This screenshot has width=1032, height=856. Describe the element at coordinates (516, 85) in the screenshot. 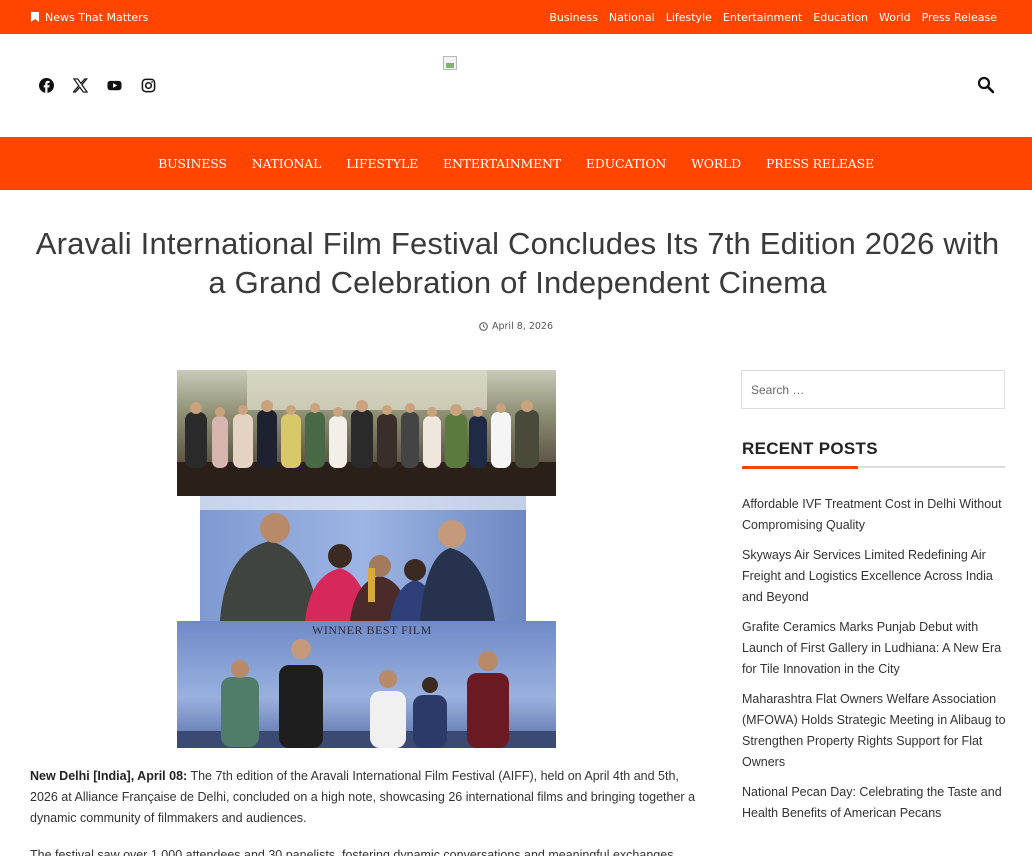

I see `site-header` at that location.